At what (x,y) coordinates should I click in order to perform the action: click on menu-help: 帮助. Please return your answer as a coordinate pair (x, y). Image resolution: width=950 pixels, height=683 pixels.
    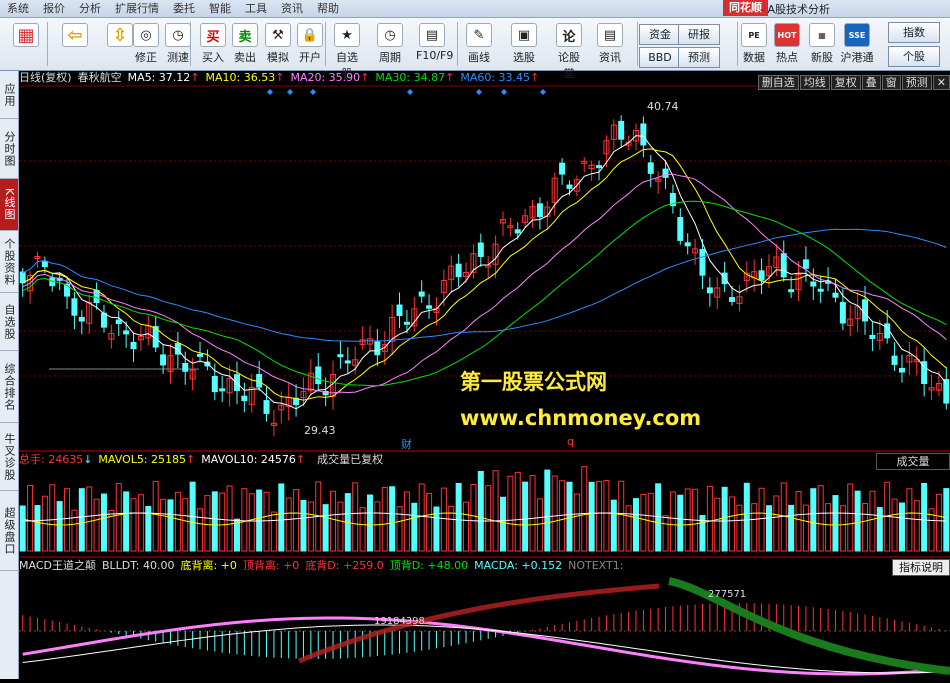
    Looking at the image, I should click on (328, 8).